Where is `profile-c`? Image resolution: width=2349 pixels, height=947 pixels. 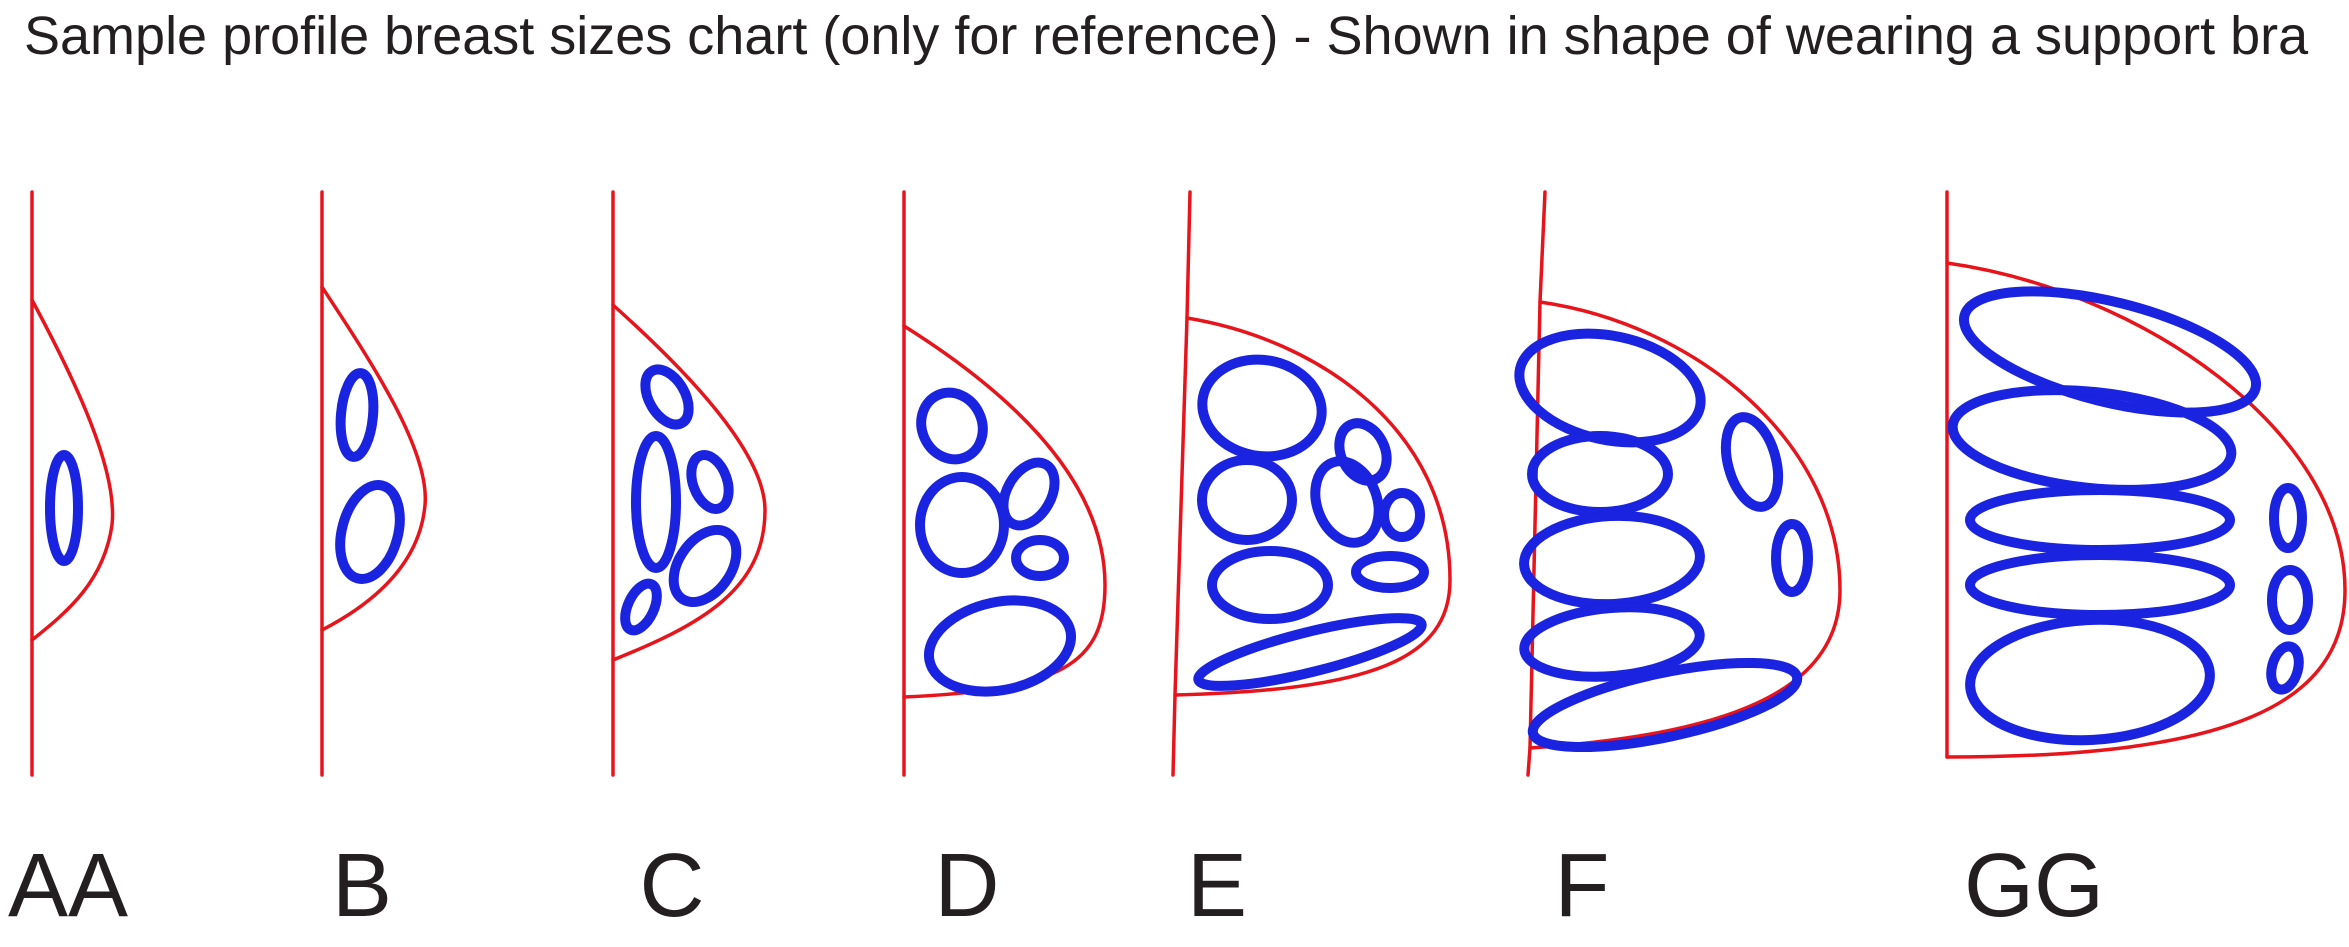
profile-c is located at coordinates (689, 483).